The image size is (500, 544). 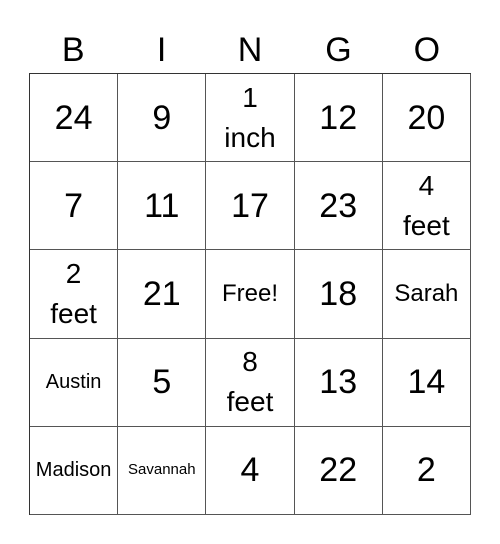 What do you see at coordinates (162, 206) in the screenshot?
I see `bingo-cell: 11` at bounding box center [162, 206].